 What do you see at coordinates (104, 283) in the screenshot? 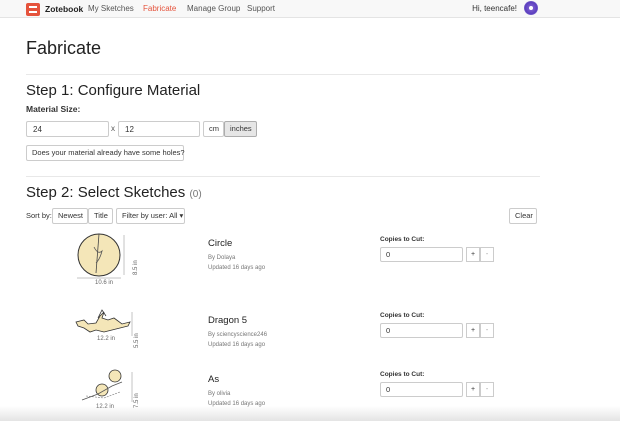
I see `sketch-width-dimension: 10.6 in` at bounding box center [104, 283].